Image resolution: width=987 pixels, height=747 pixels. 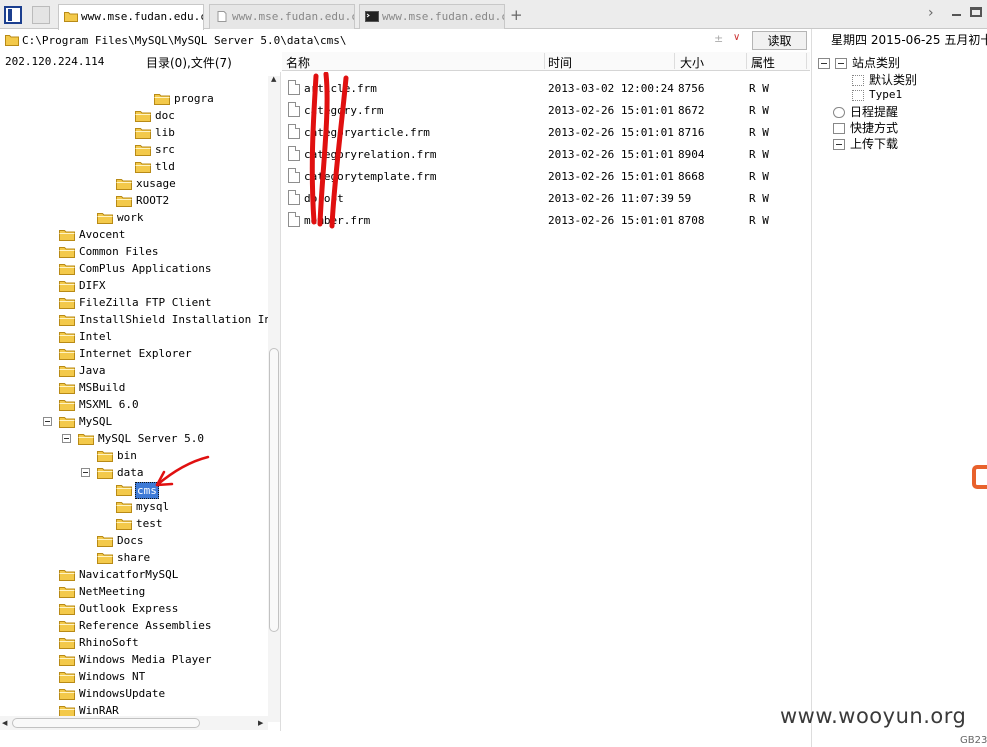 What do you see at coordinates (121, 541) in the screenshot?
I see `tree-node: Docs` at bounding box center [121, 541].